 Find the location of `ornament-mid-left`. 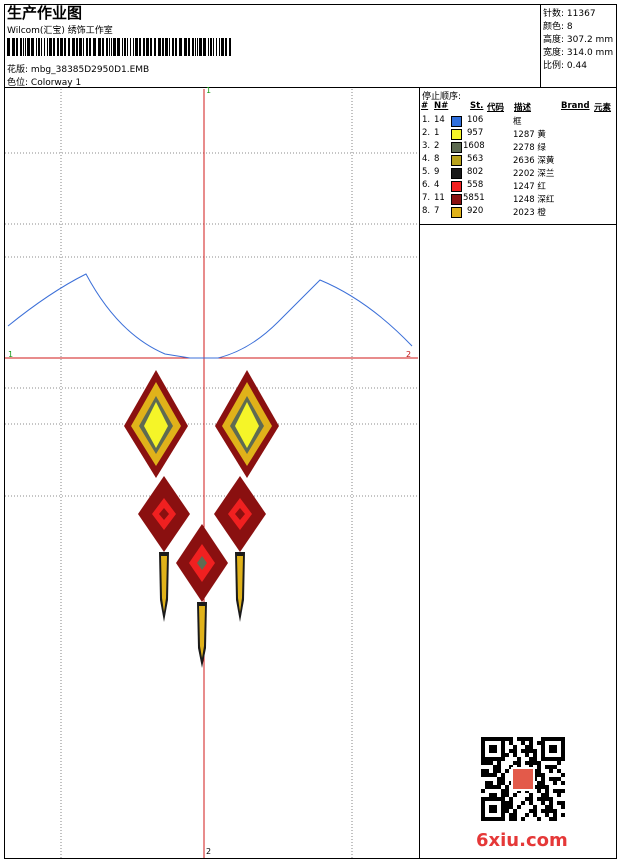

ornament-mid-left is located at coordinates (164, 514).